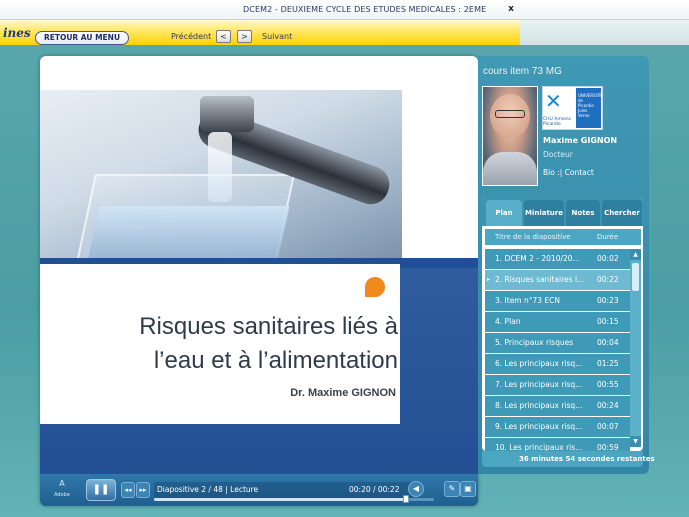  What do you see at coordinates (510, 168) in the screenshot?
I see `avatar-shirt` at bounding box center [510, 168].